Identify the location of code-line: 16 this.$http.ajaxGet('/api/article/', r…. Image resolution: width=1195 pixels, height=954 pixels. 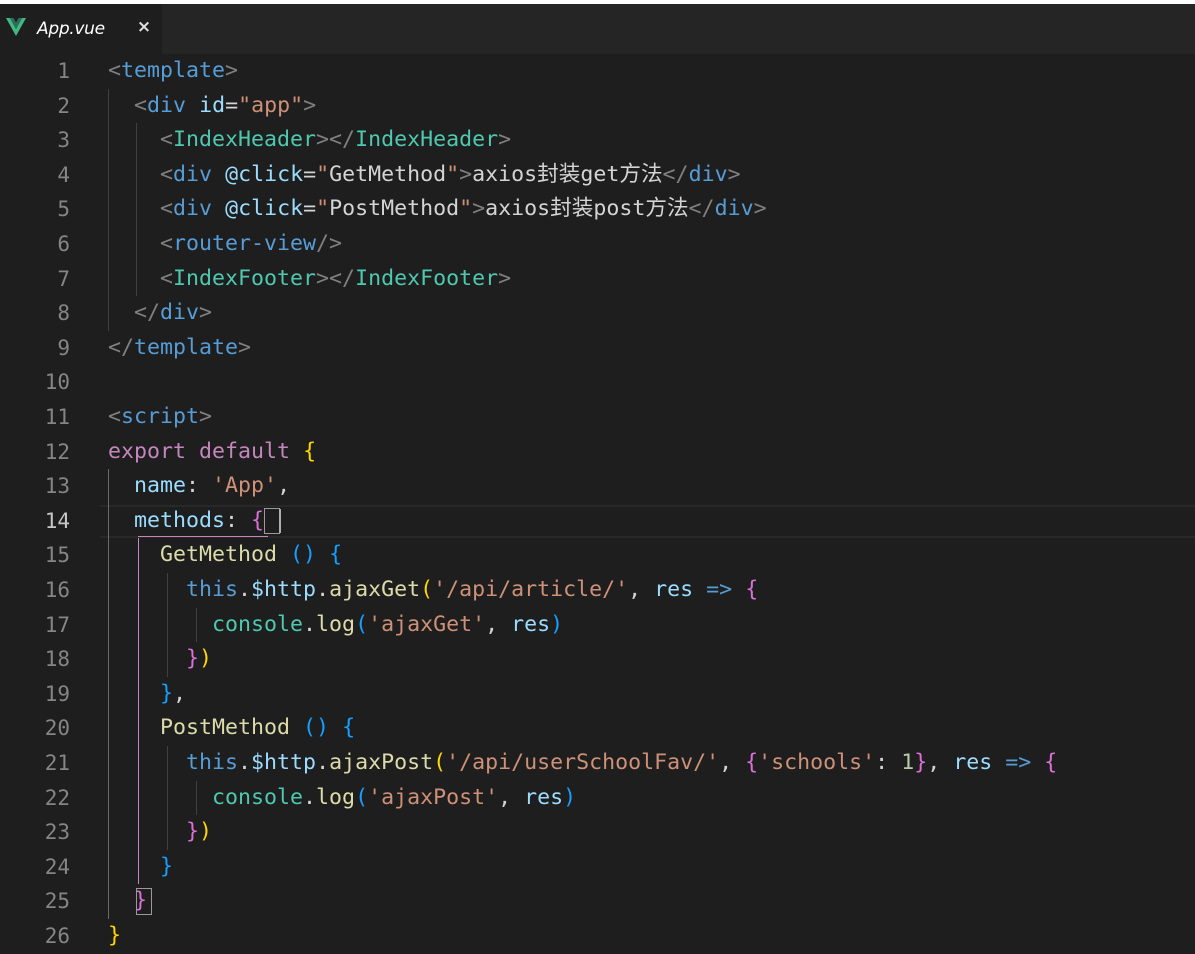
(597, 590).